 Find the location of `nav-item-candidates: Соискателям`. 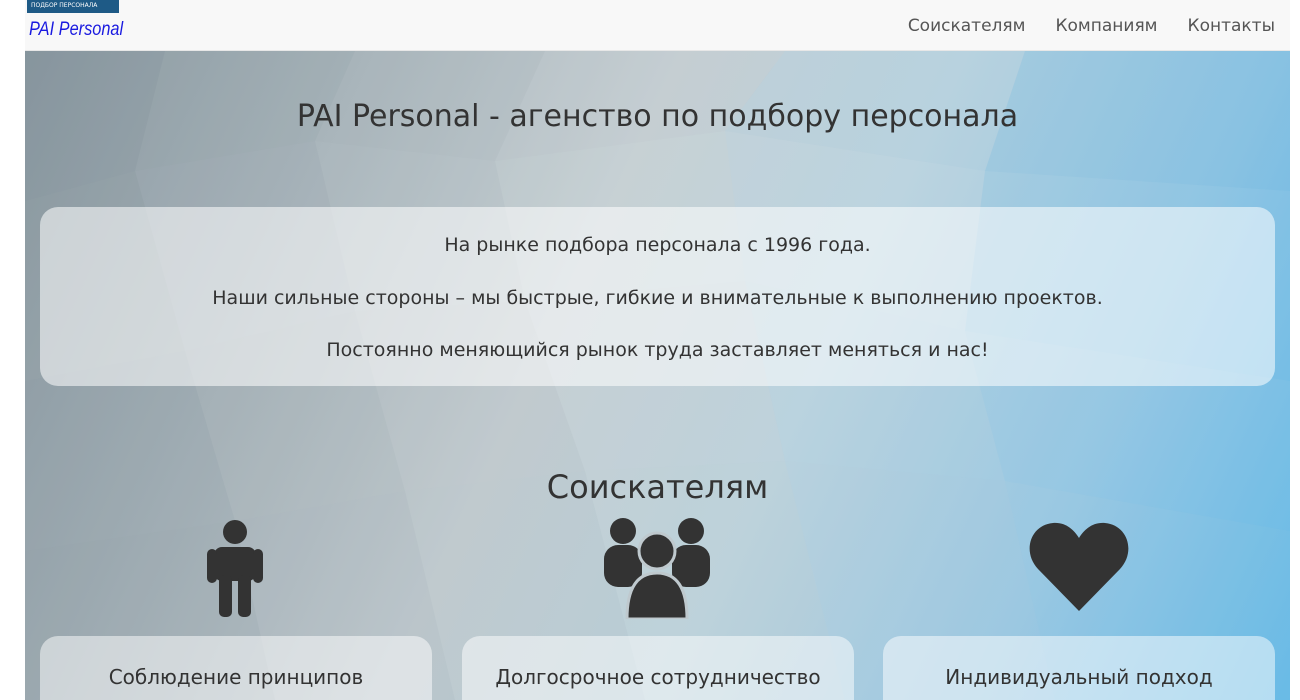

nav-item-candidates: Соискателям is located at coordinates (967, 26).